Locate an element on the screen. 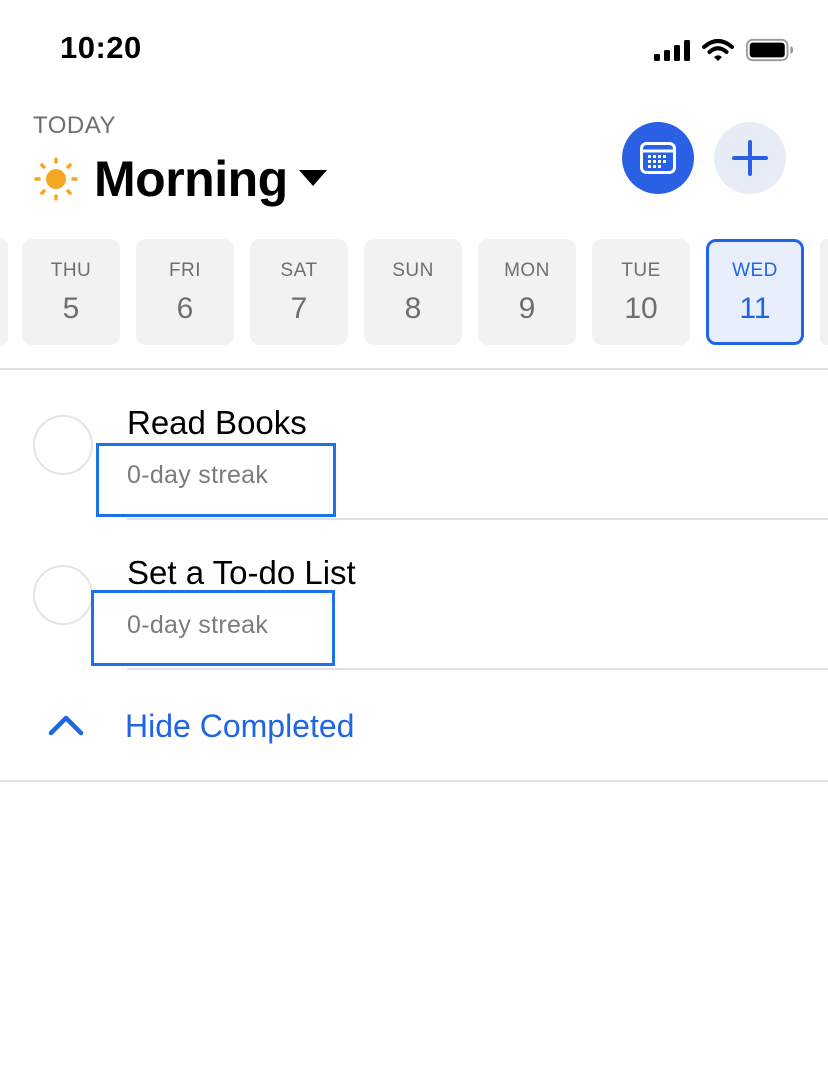 Image resolution: width=828 pixels, height=1080 pixels. day-name: SAT is located at coordinates (299, 270).